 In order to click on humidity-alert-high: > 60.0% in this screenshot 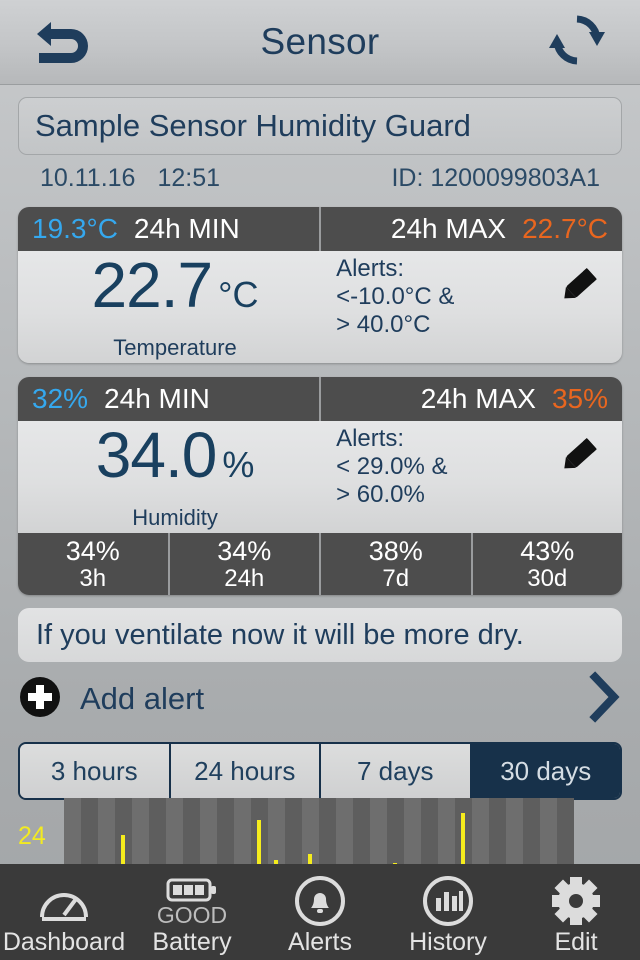, I will do `click(380, 494)`.